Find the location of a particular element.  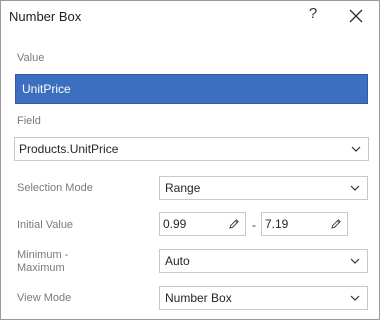

field-dropdown: Products.UnitPrice is located at coordinates (191, 149).